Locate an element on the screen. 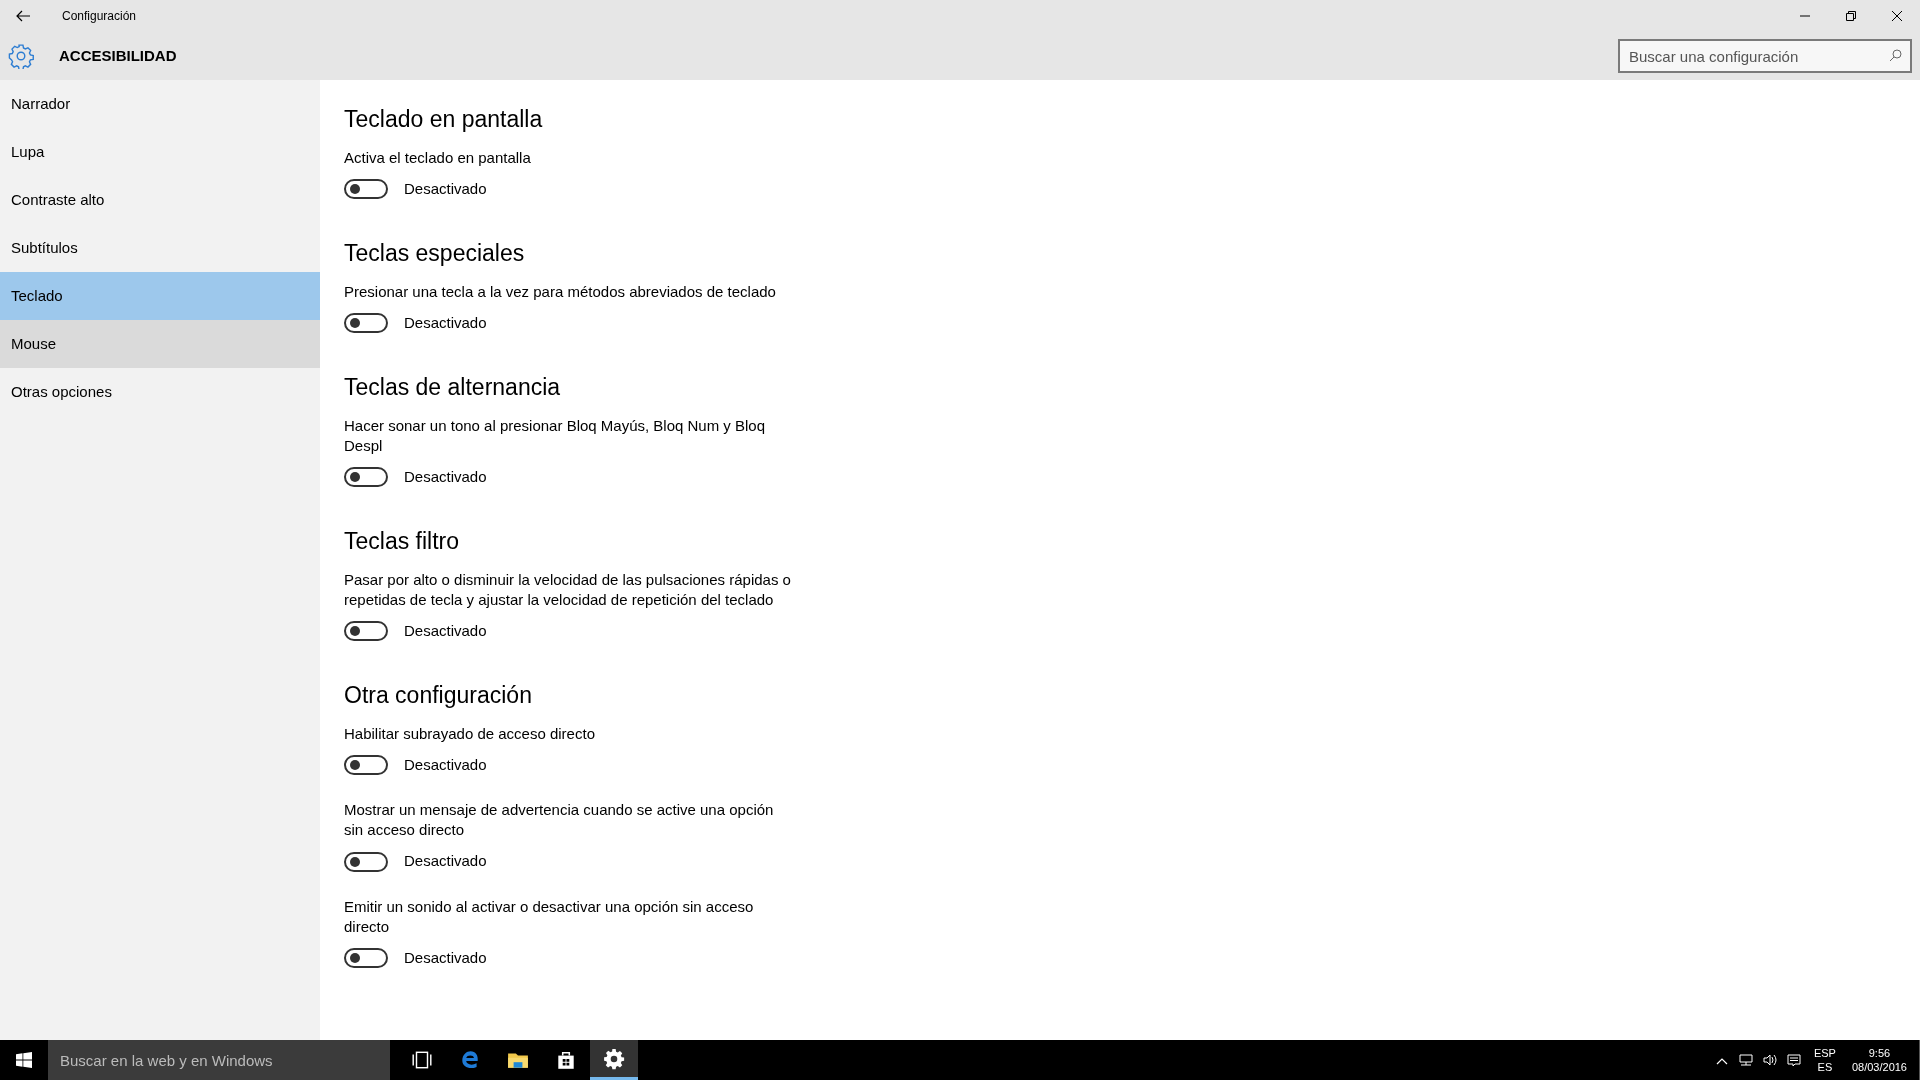 The height and width of the screenshot is (1080, 1920). search-field: Buscar una configuración is located at coordinates (1765, 56).